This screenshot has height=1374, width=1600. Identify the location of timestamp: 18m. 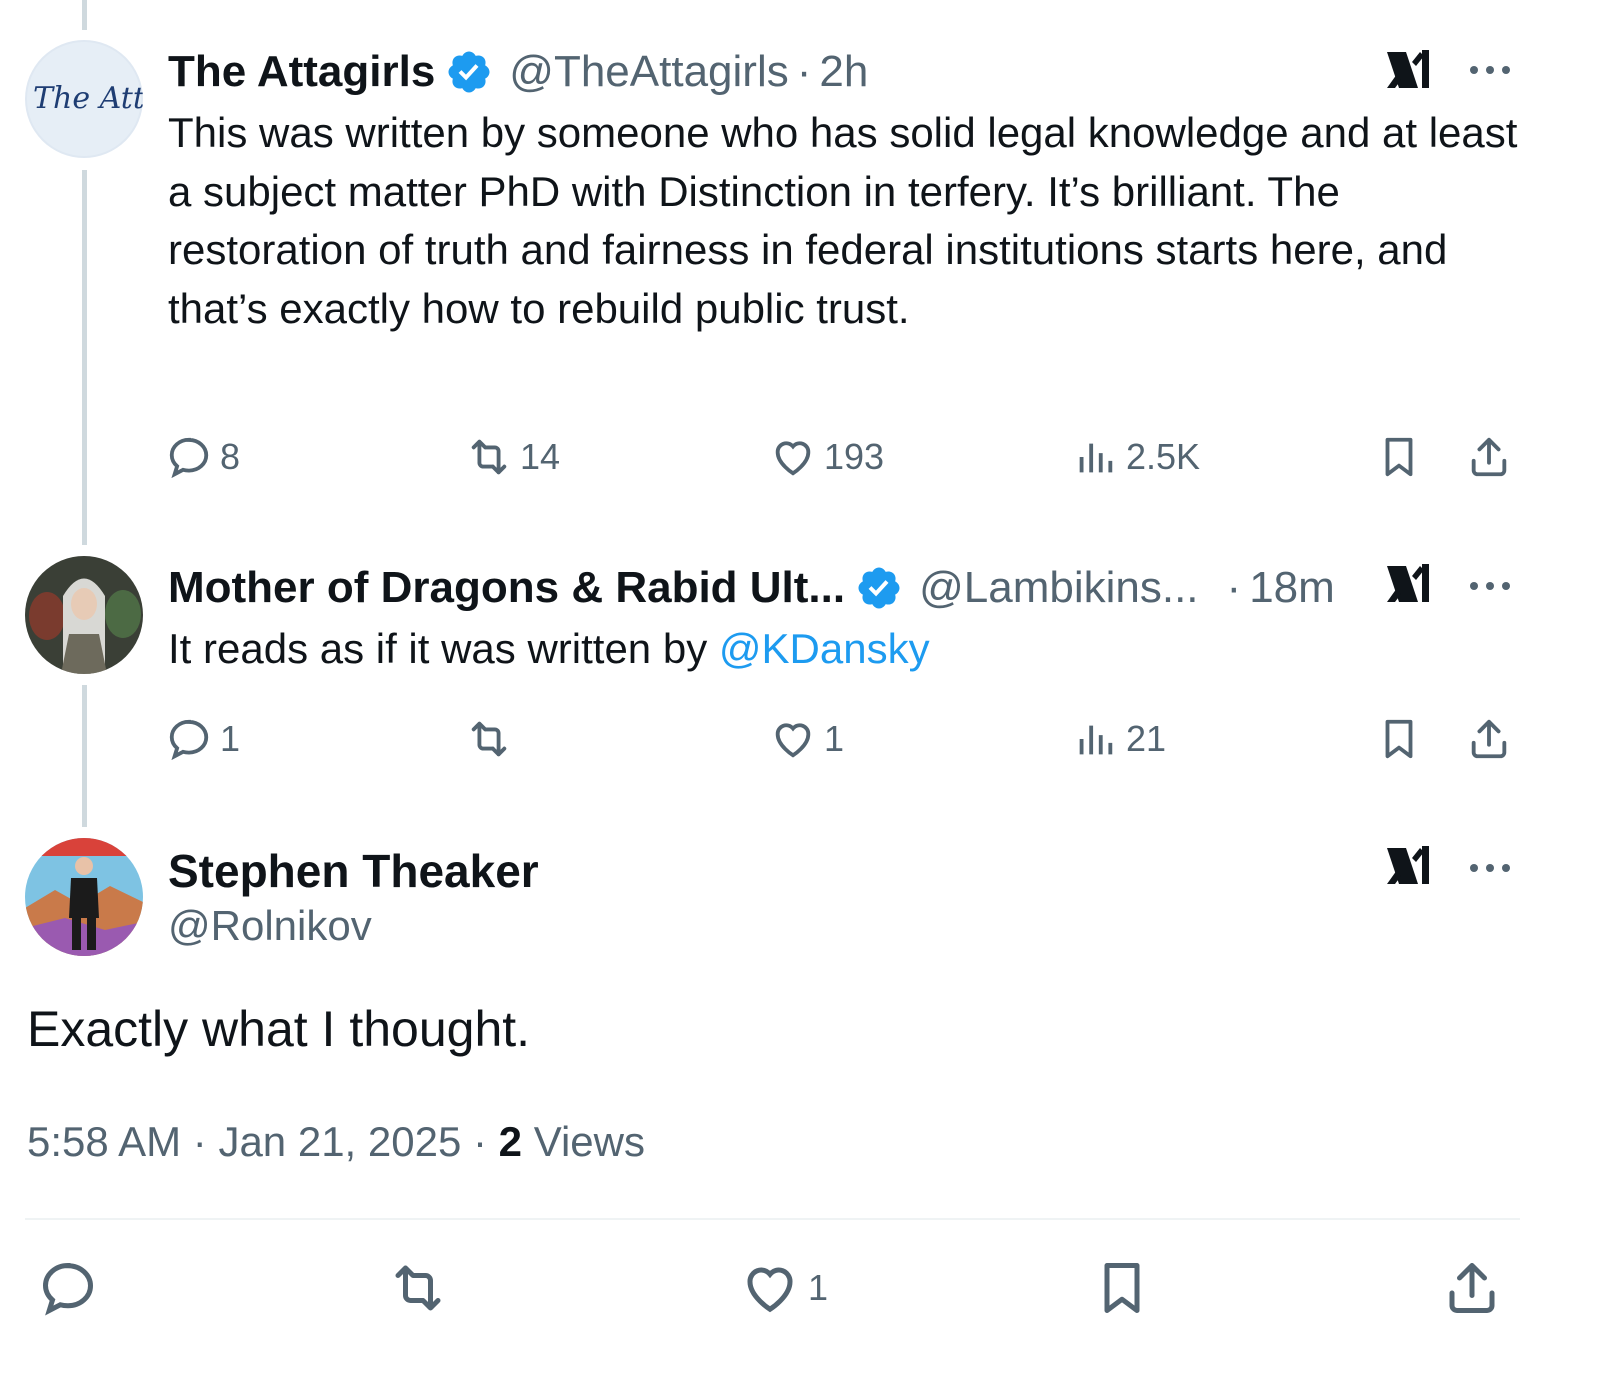
(1292, 588).